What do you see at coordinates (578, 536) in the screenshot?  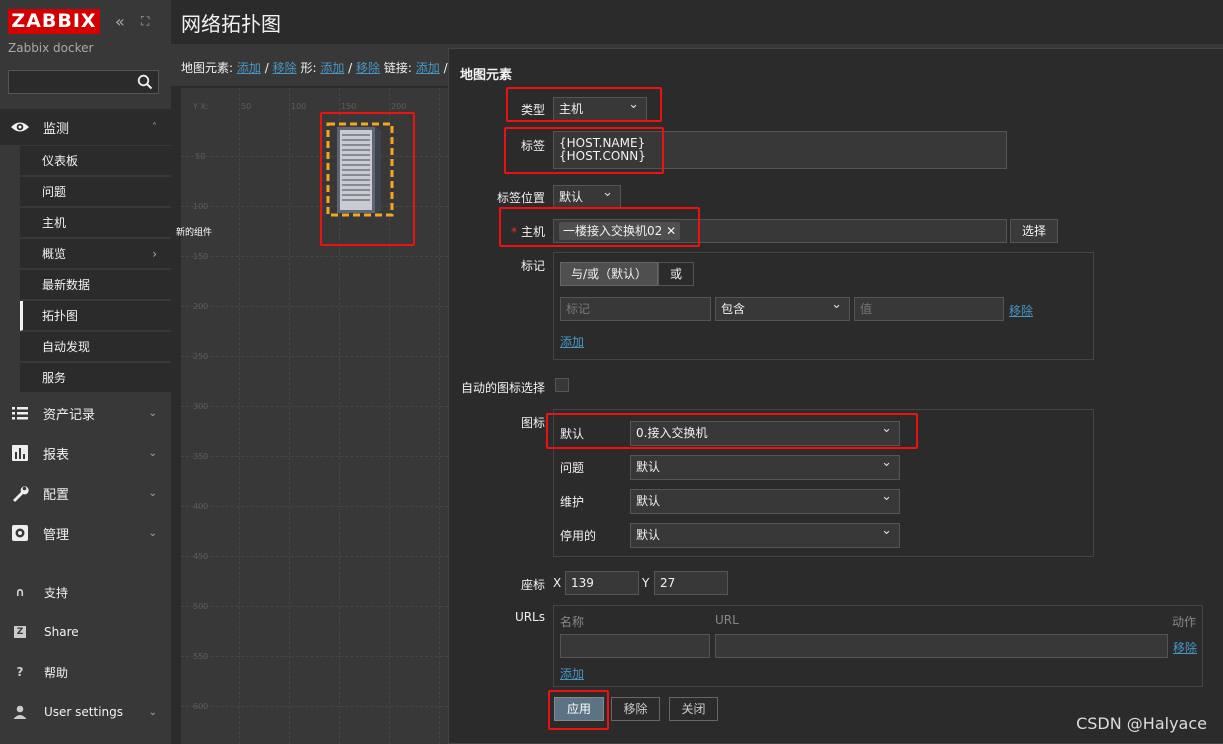 I see `icon-disabled-label: 停用的` at bounding box center [578, 536].